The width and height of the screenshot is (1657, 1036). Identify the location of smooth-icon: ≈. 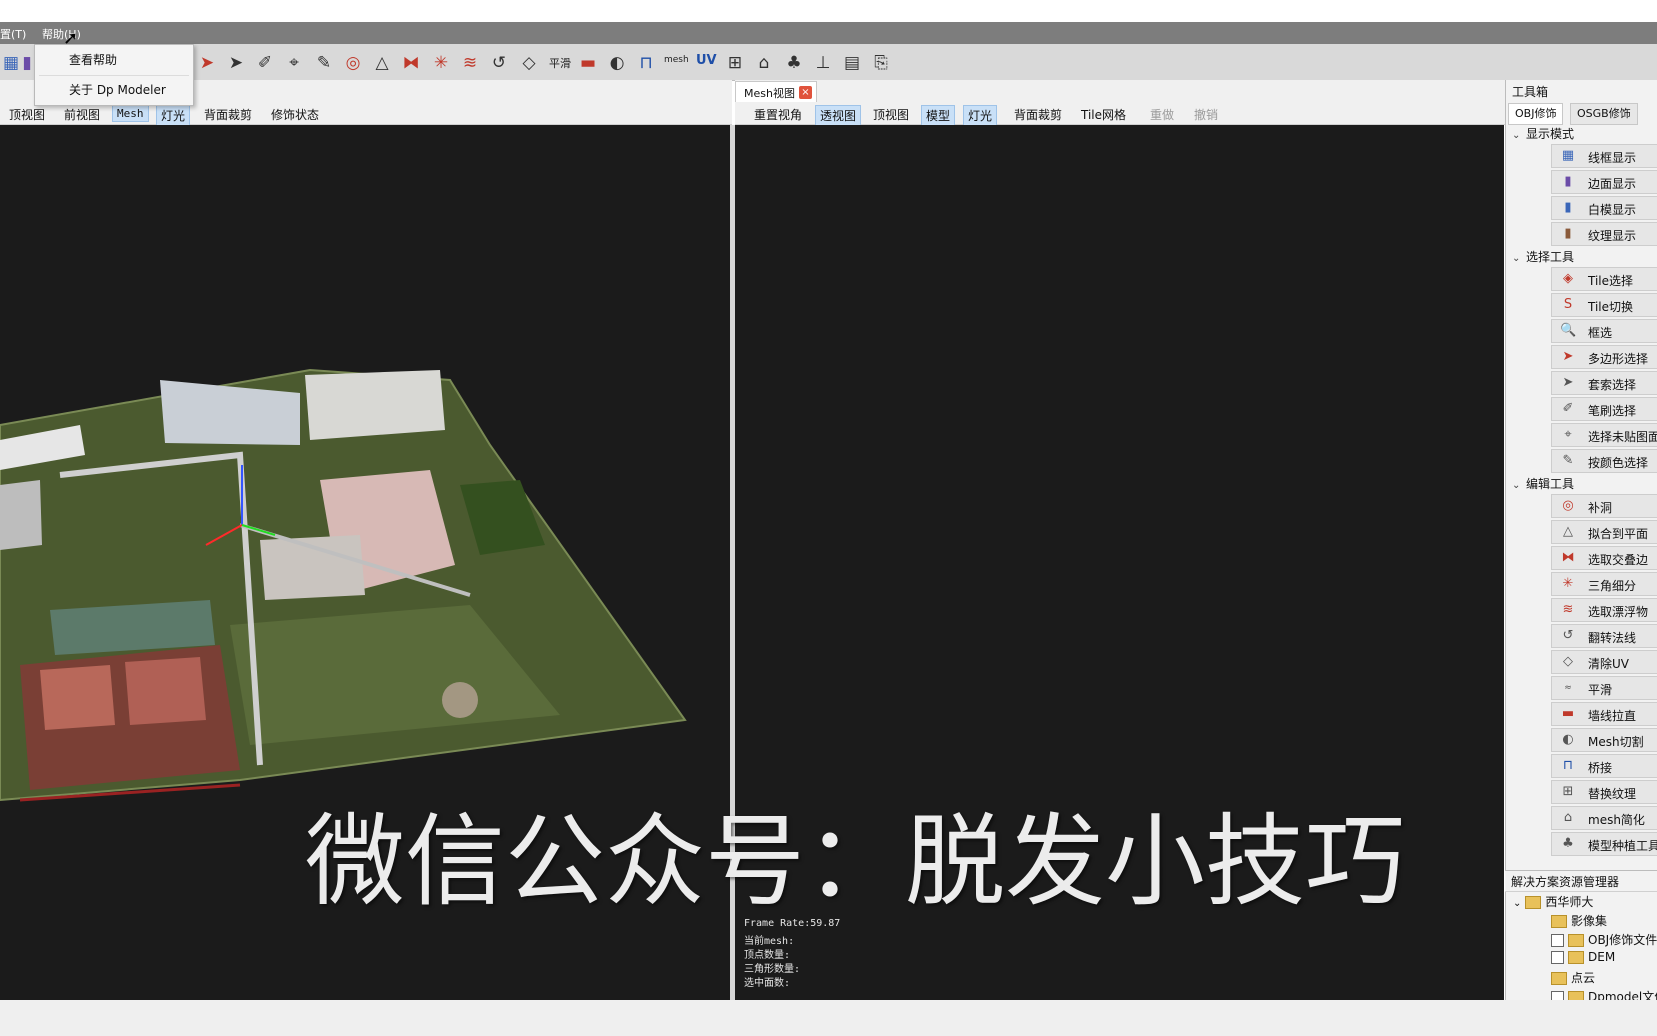
(1568, 688).